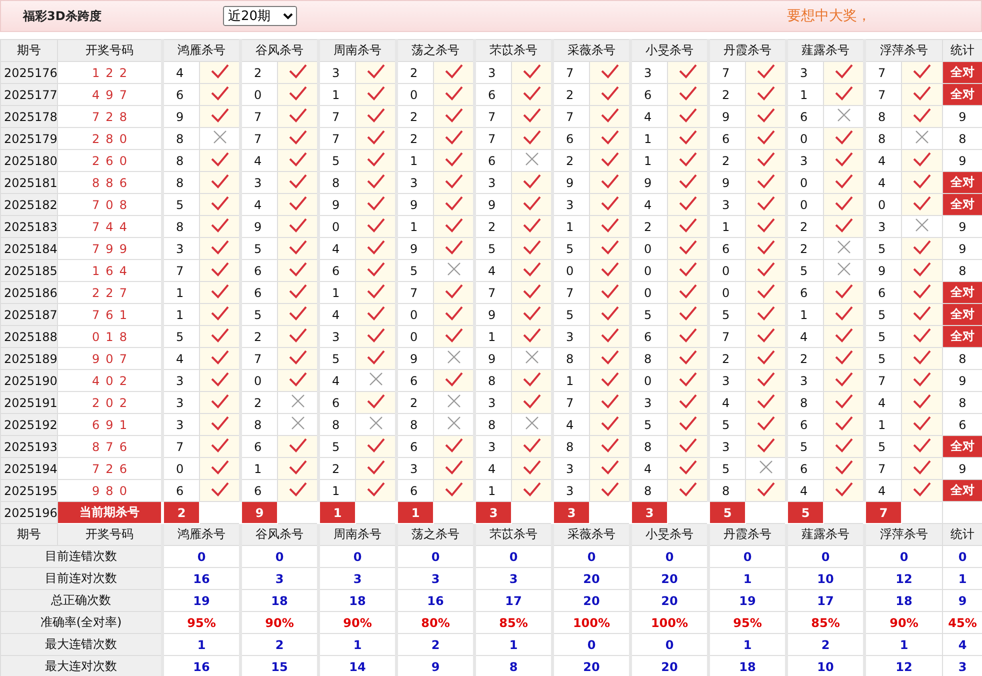 The height and width of the screenshot is (676, 982). I want to click on stat-value: 100%, so click(591, 623).